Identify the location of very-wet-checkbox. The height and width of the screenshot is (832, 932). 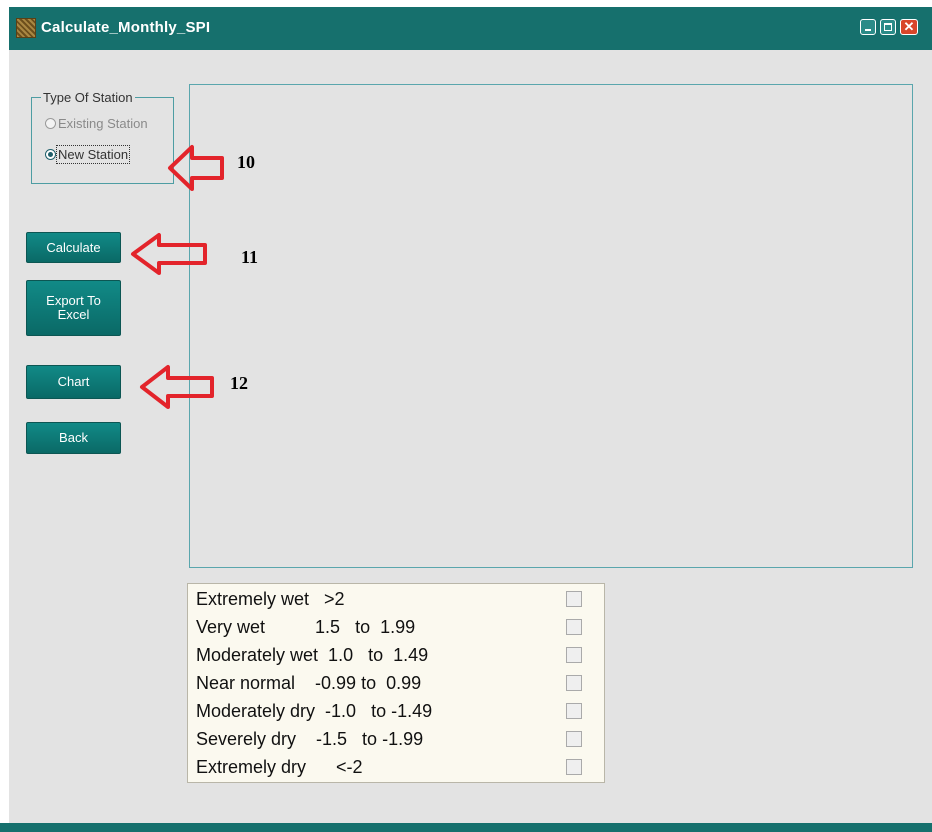
(574, 627).